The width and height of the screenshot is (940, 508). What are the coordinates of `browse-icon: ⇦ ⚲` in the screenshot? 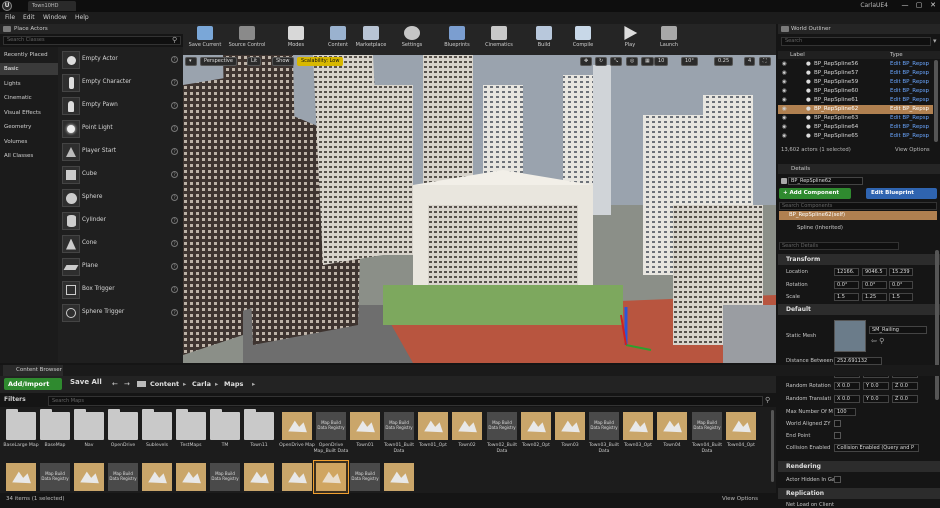 It's located at (877, 341).